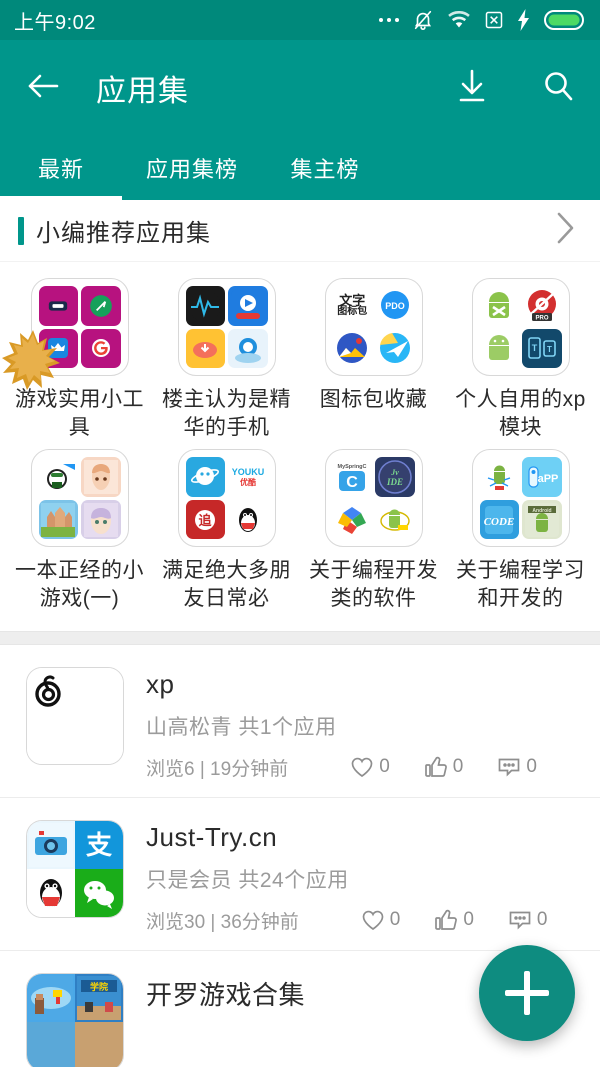  I want to click on svg-text: C, so click(352, 482).